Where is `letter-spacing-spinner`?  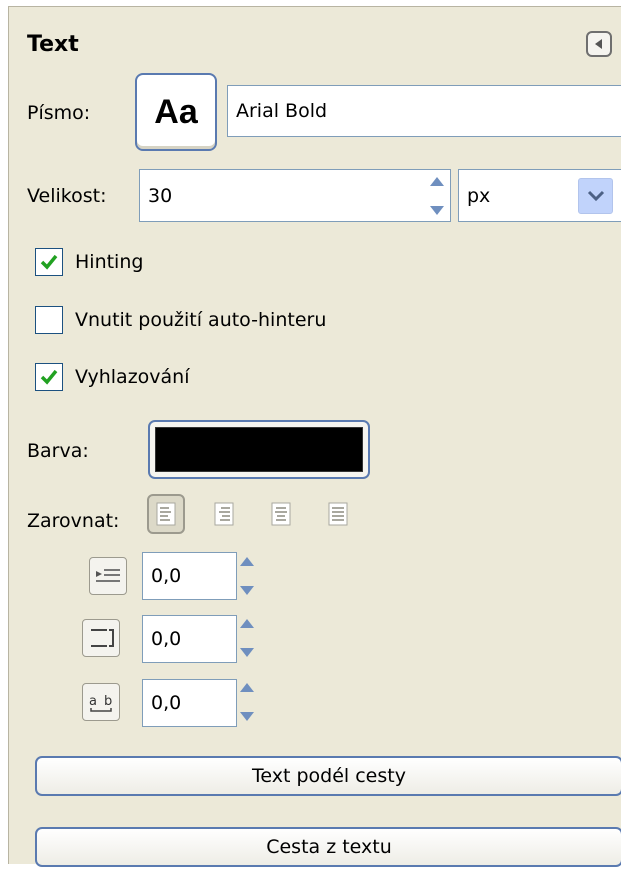 letter-spacing-spinner is located at coordinates (247, 702).